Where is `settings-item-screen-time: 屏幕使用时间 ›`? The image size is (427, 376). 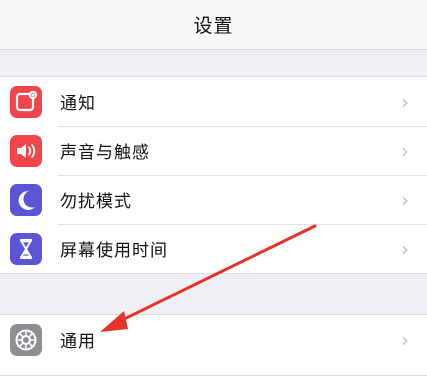
settings-item-screen-time: 屏幕使用时间 › is located at coordinates (213, 248).